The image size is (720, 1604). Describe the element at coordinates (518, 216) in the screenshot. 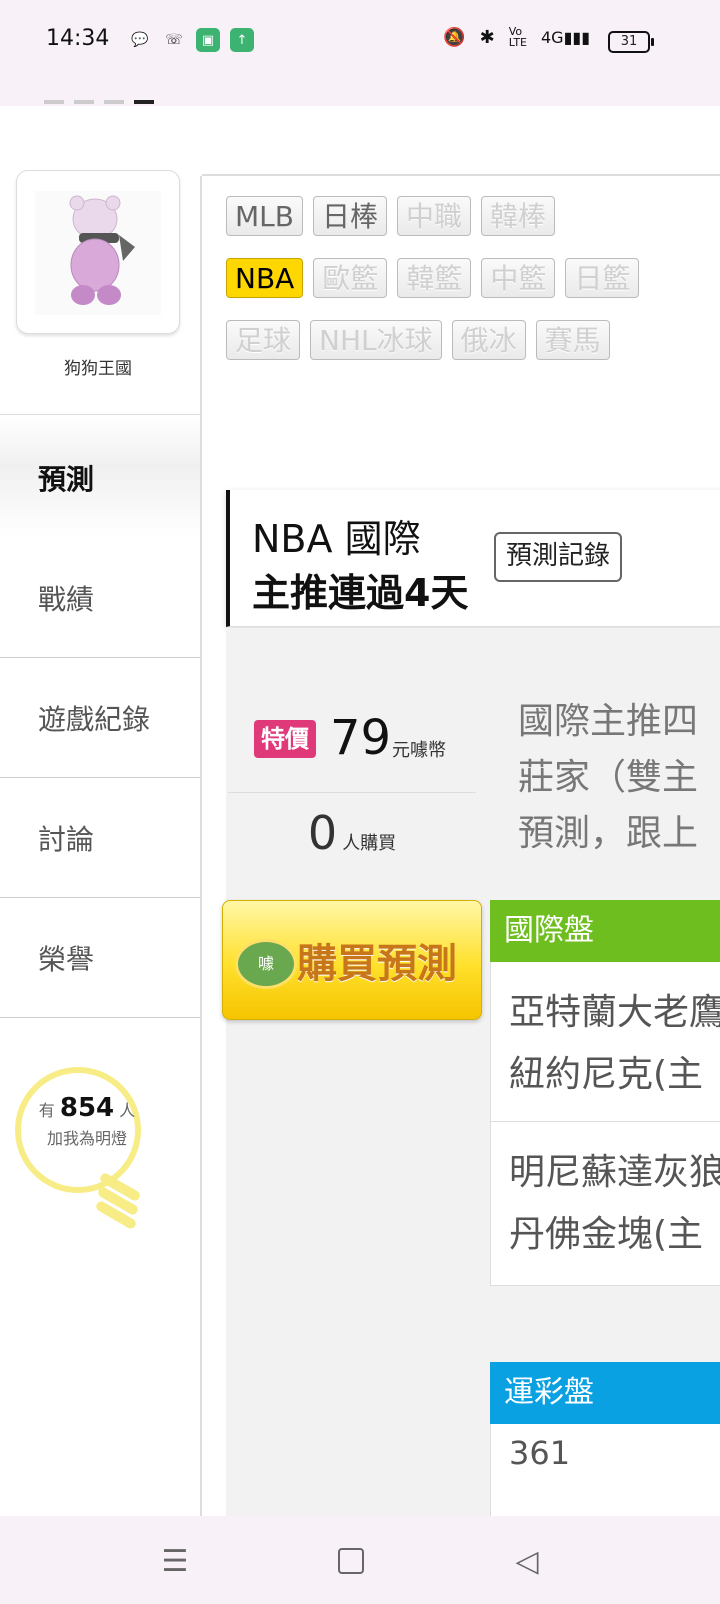

I see `tag-kbo: 韓棒` at that location.